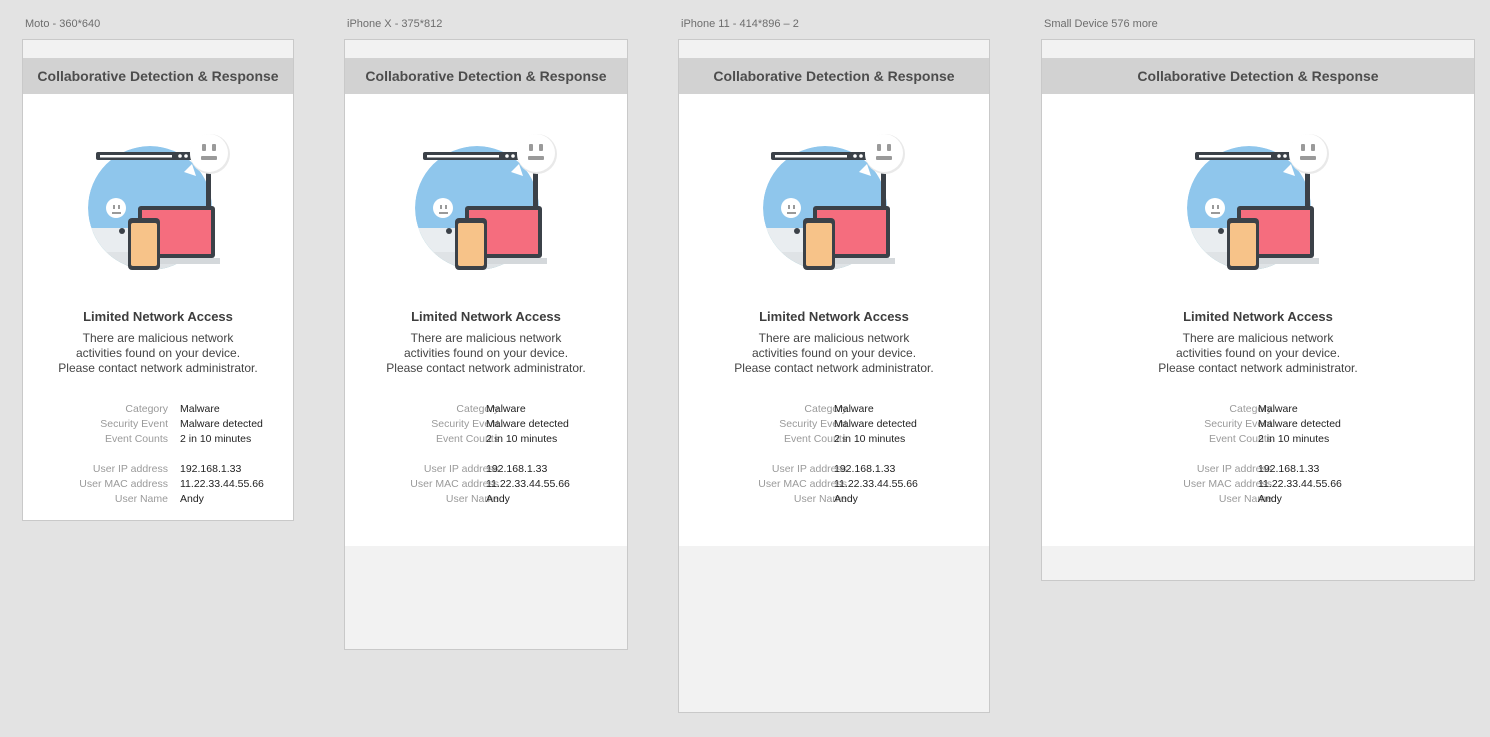 Image resolution: width=1490 pixels, height=737 pixels. Describe the element at coordinates (1101, 24) in the screenshot. I see `artboard-label: Small Device 576 more` at that location.